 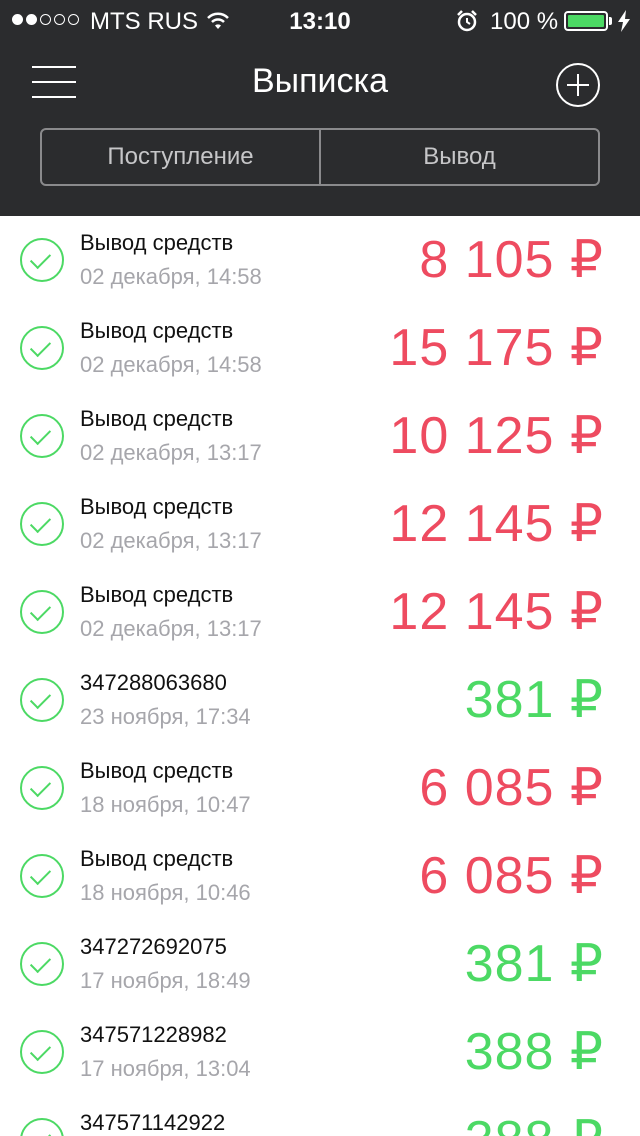 What do you see at coordinates (153, 1122) in the screenshot?
I see `transaction-title: 347571142922` at bounding box center [153, 1122].